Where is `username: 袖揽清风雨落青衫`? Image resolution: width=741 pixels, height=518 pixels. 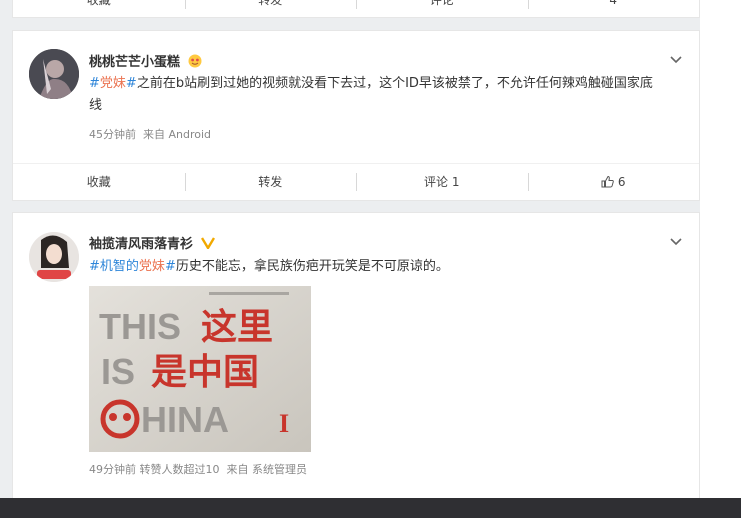
username: 袖揽清风雨落青衫 is located at coordinates (152, 242).